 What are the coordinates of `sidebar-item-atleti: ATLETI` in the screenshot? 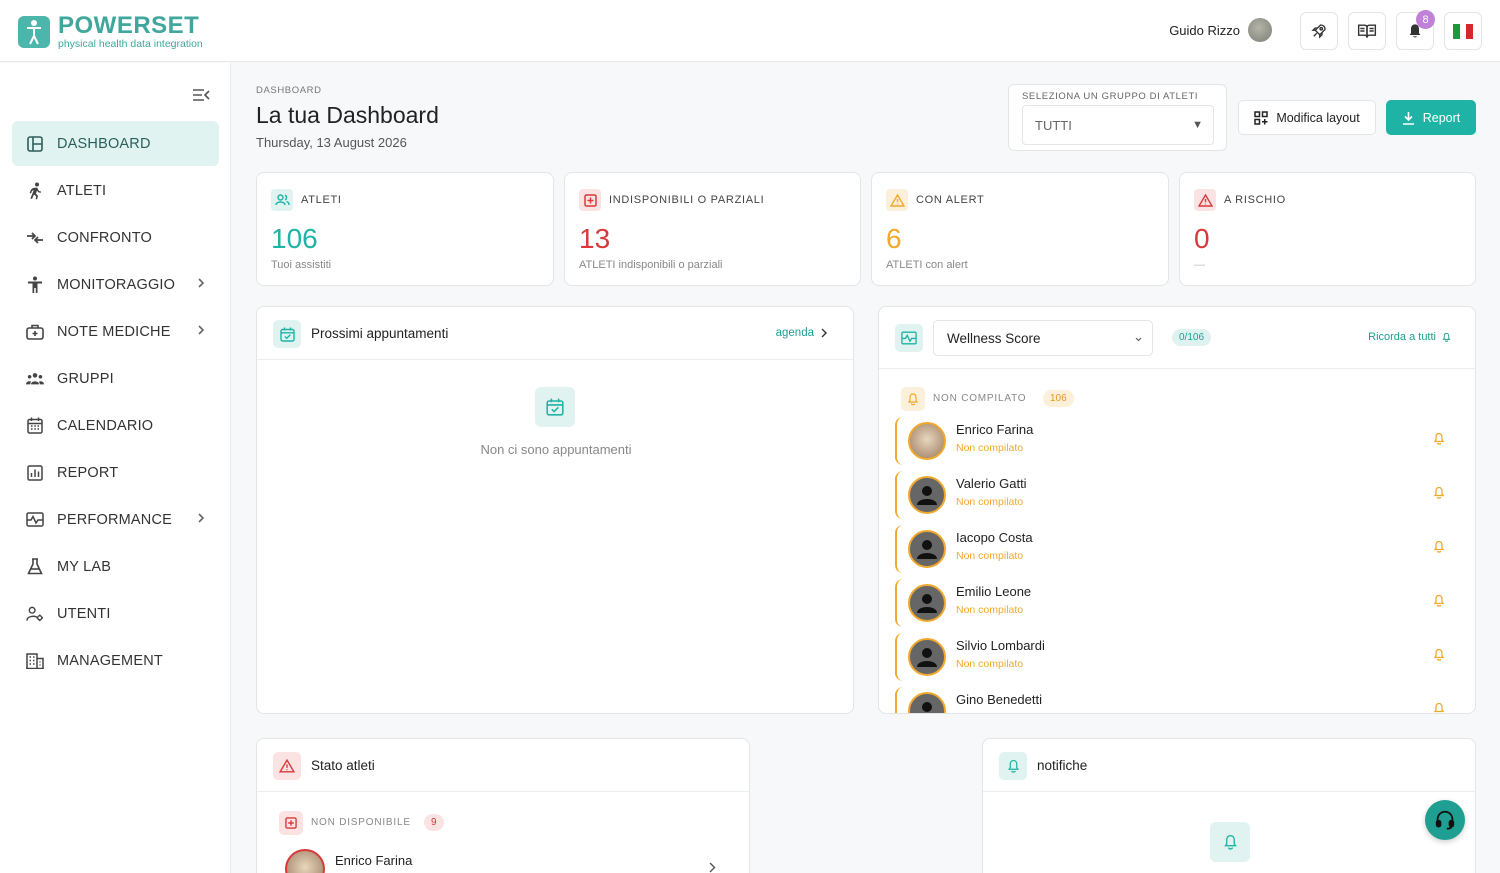 It's located at (115, 190).